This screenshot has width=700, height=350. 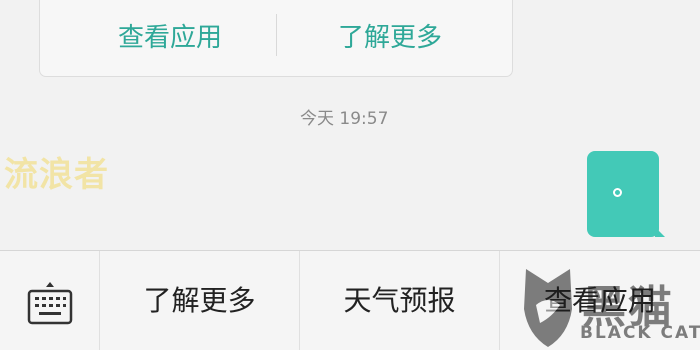 I want to click on keyboard-toggle-button, so click(x=50, y=300).